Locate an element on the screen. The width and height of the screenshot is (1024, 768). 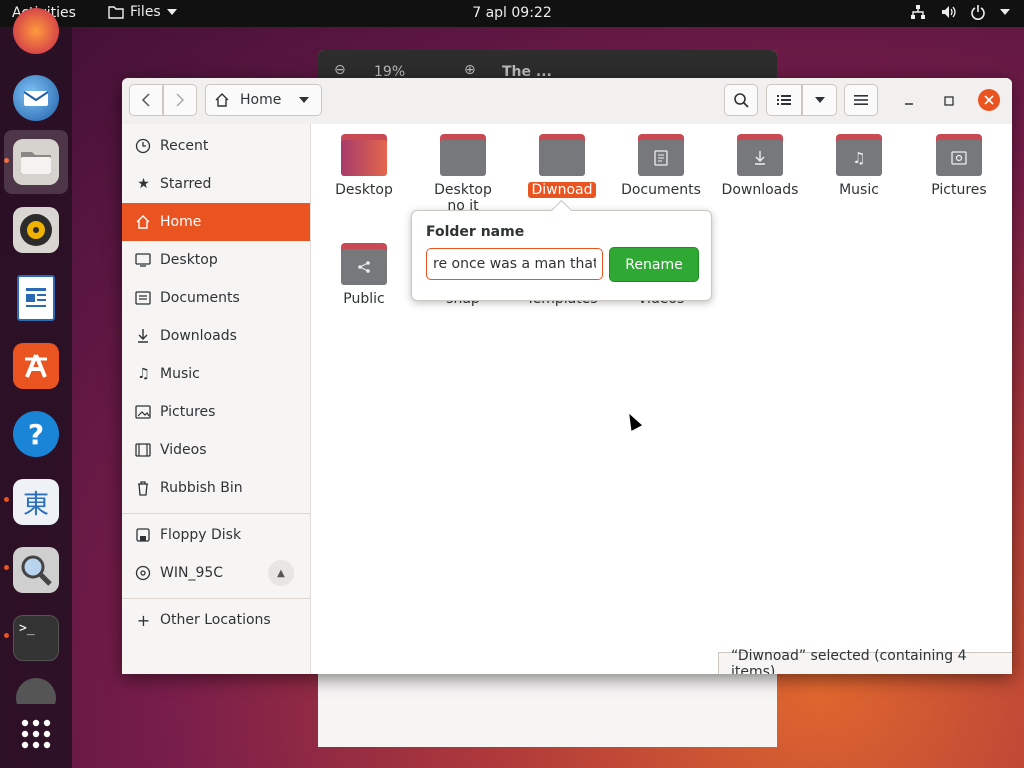
rhythmbox-icon is located at coordinates (36, 230).